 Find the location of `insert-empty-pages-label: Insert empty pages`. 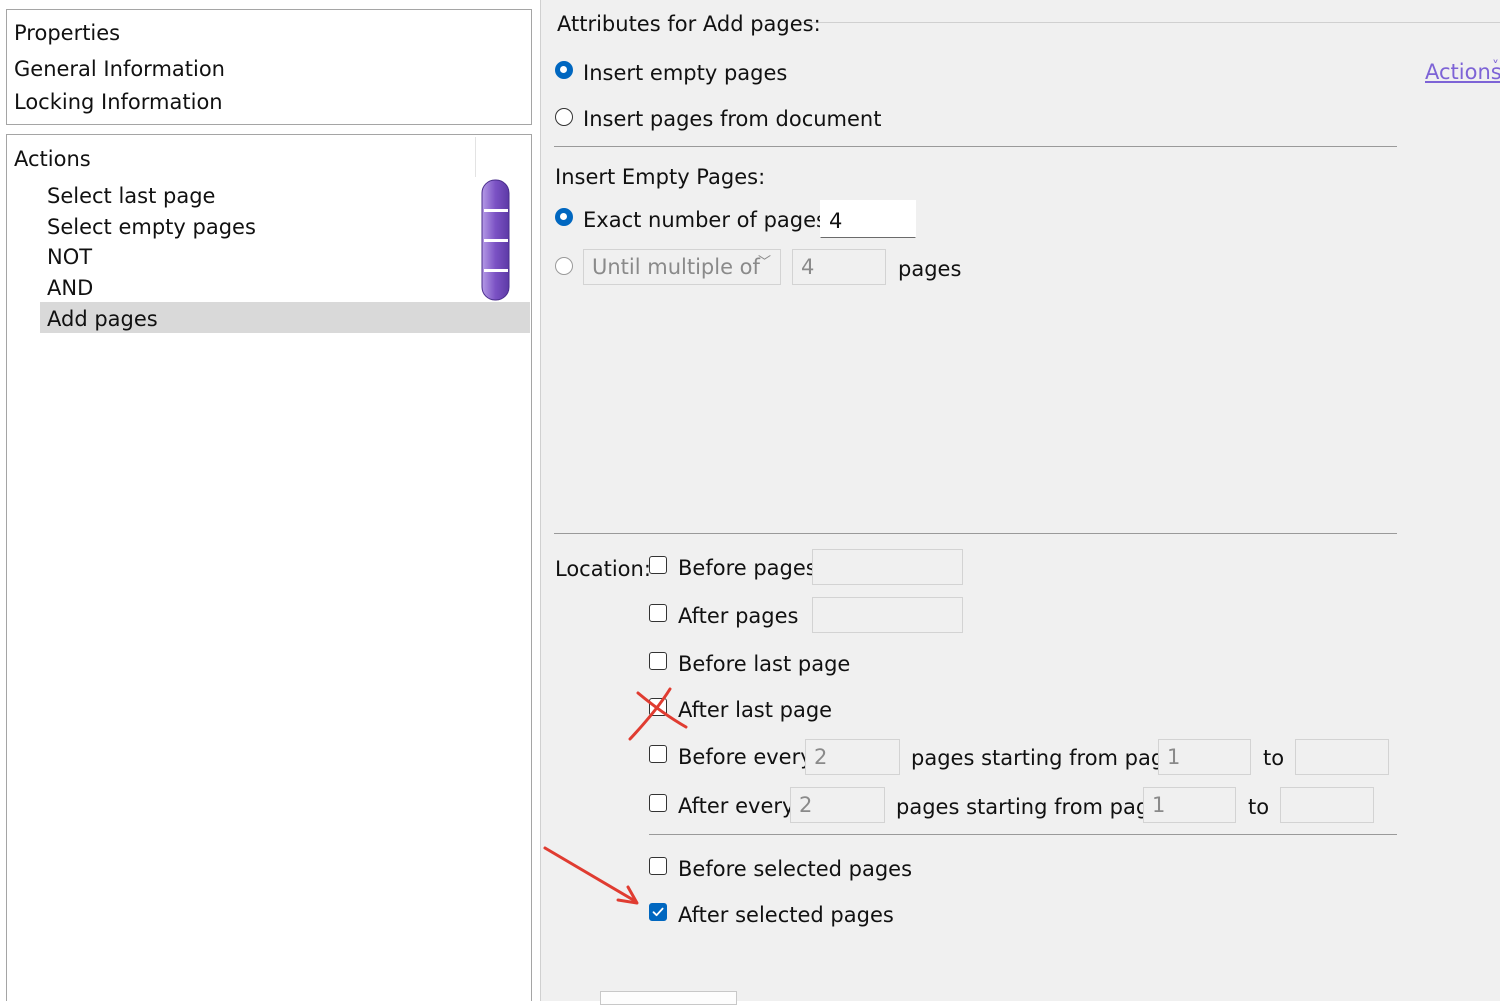

insert-empty-pages-label: Insert empty pages is located at coordinates (685, 73).